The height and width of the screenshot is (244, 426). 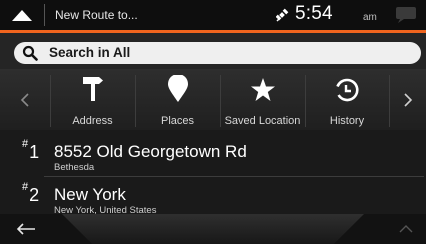 I want to click on divider, so click(x=44, y=15).